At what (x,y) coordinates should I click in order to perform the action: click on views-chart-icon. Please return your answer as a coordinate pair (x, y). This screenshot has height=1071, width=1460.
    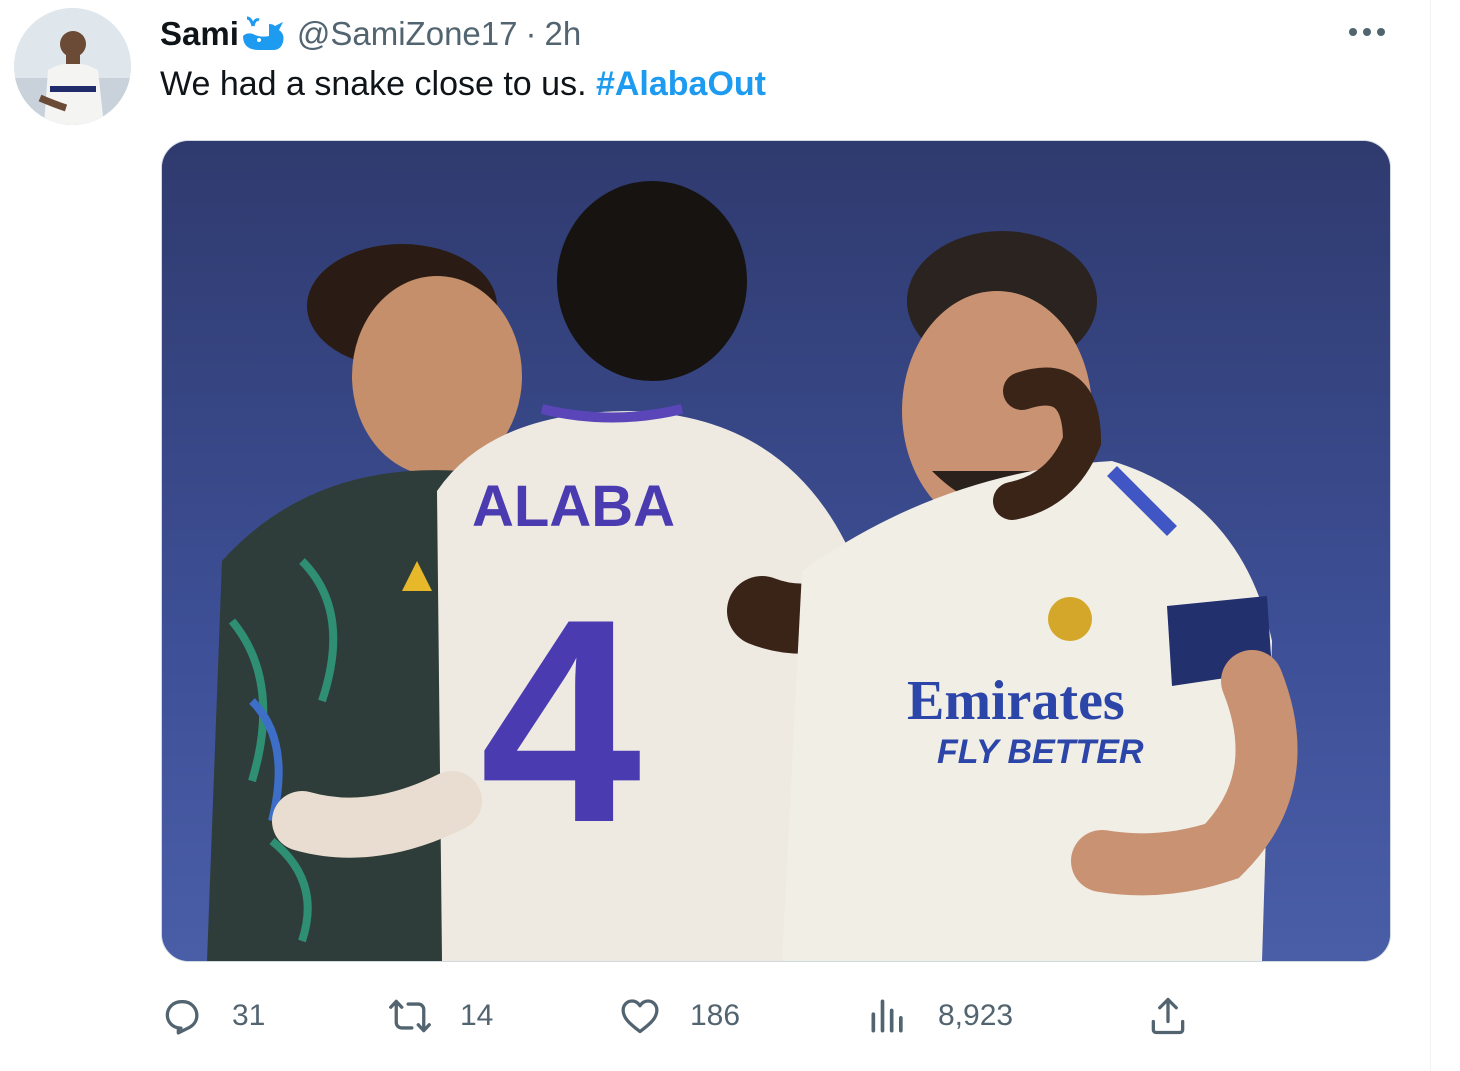
    Looking at the image, I should click on (887, 1016).